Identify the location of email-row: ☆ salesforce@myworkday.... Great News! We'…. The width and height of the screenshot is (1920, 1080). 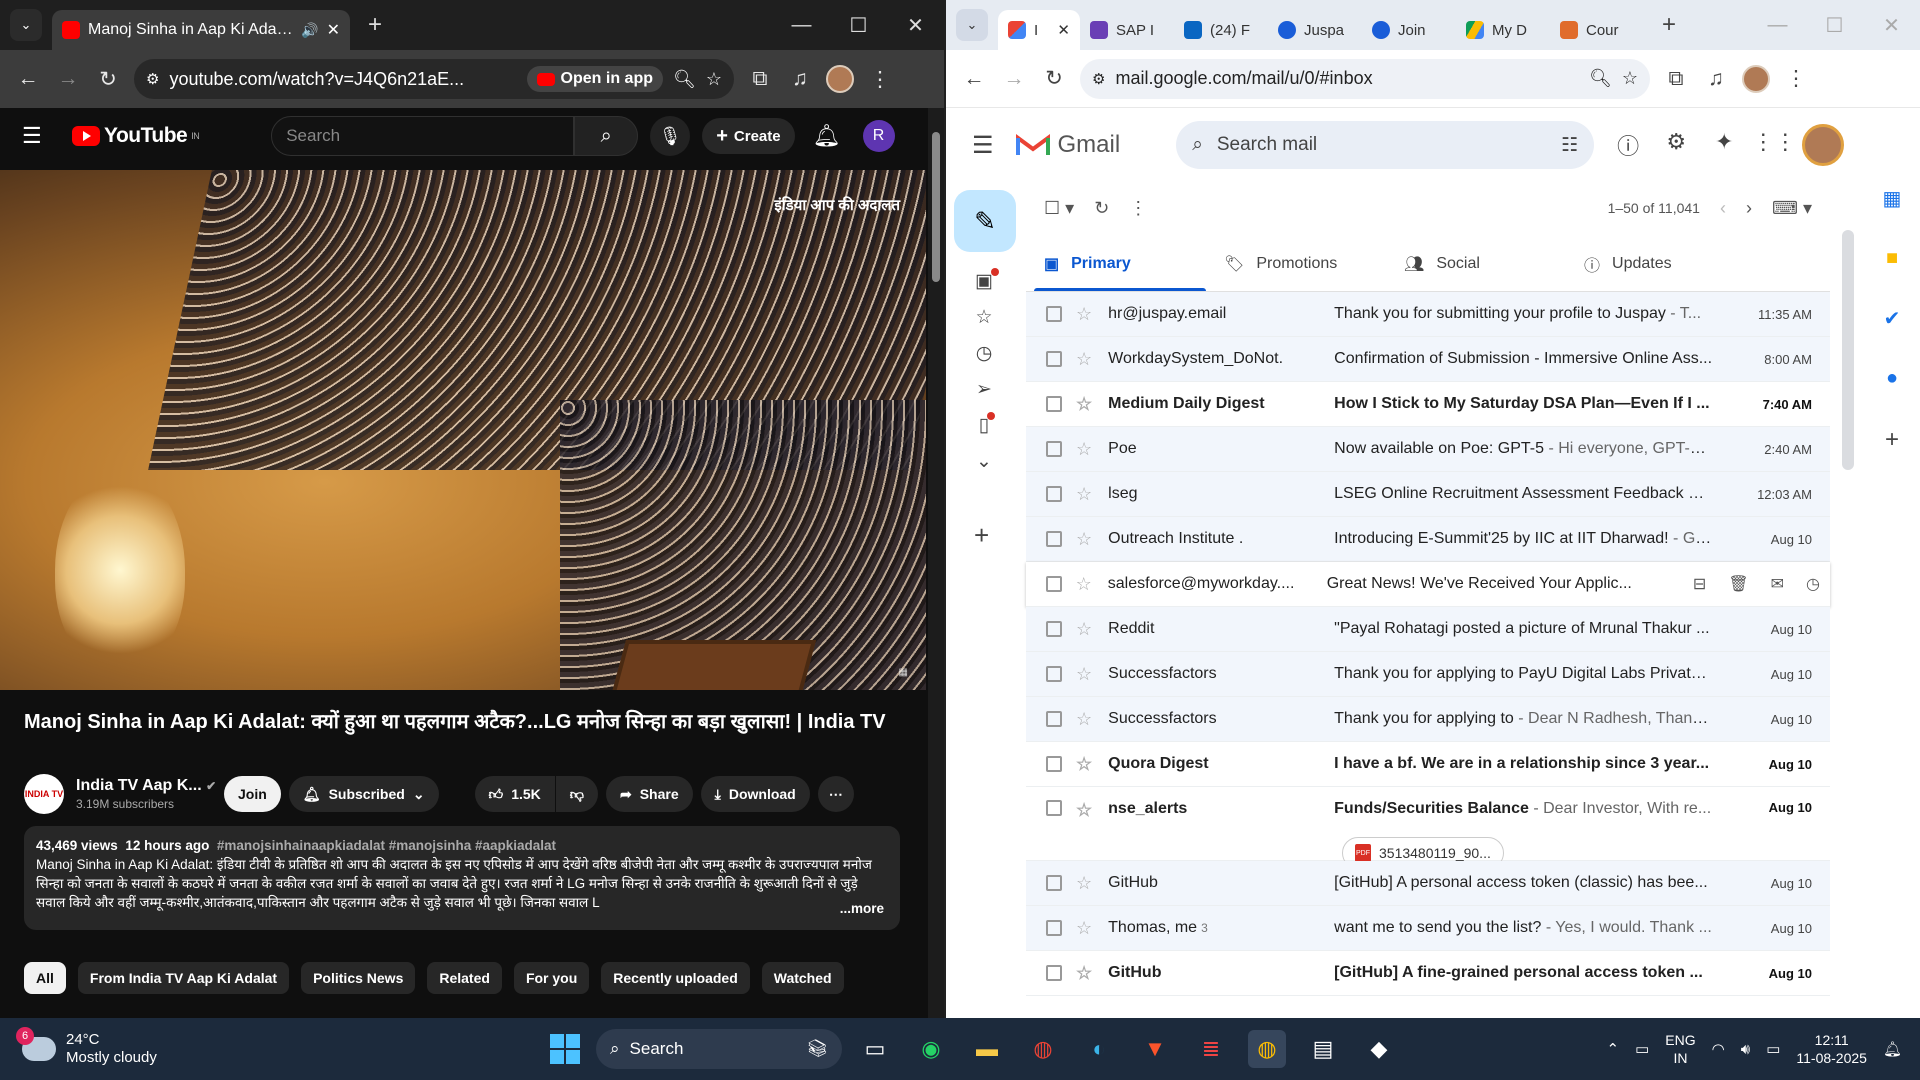
(1428, 584).